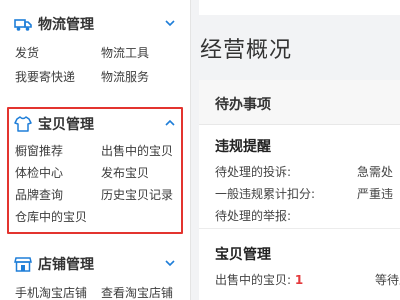  Describe the element at coordinates (299, 7) in the screenshot. I see `top-card` at that location.